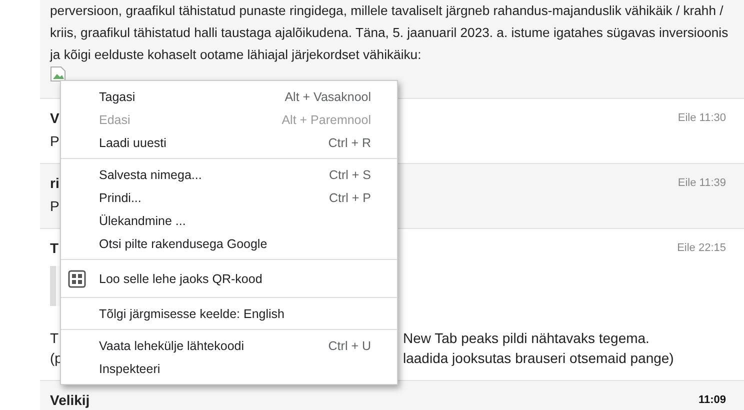 The width and height of the screenshot is (744, 410). Describe the element at coordinates (229, 142) in the screenshot. I see `menu-item: Laadi uuesti Ctrl + R` at that location.